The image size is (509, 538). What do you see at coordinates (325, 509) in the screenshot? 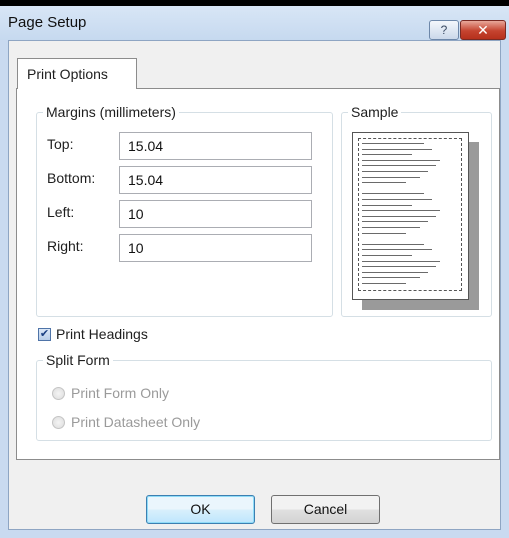
I see `cancel-button: Cancel` at bounding box center [325, 509].